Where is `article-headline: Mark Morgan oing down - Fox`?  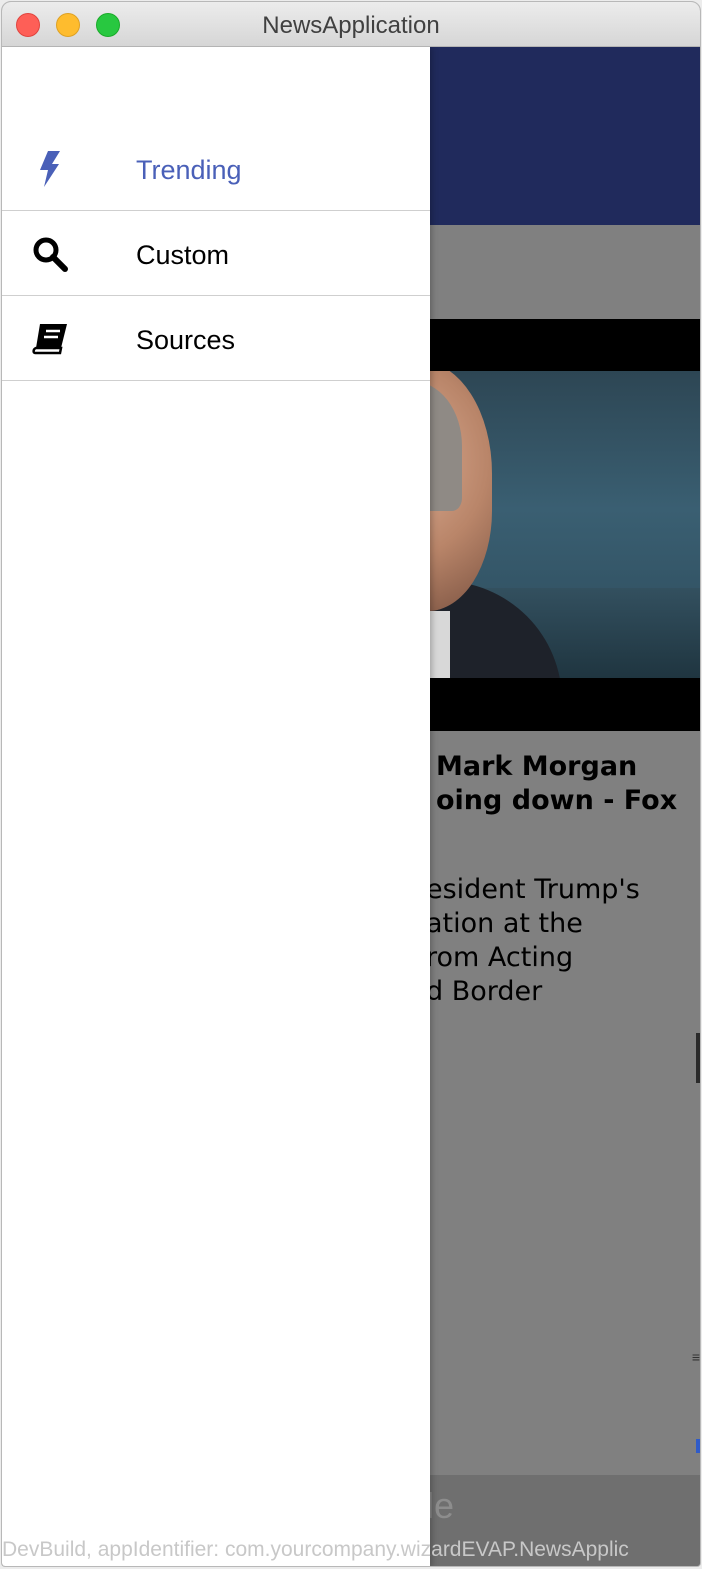 article-headline: Mark Morgan oing down - Fox is located at coordinates (566, 784).